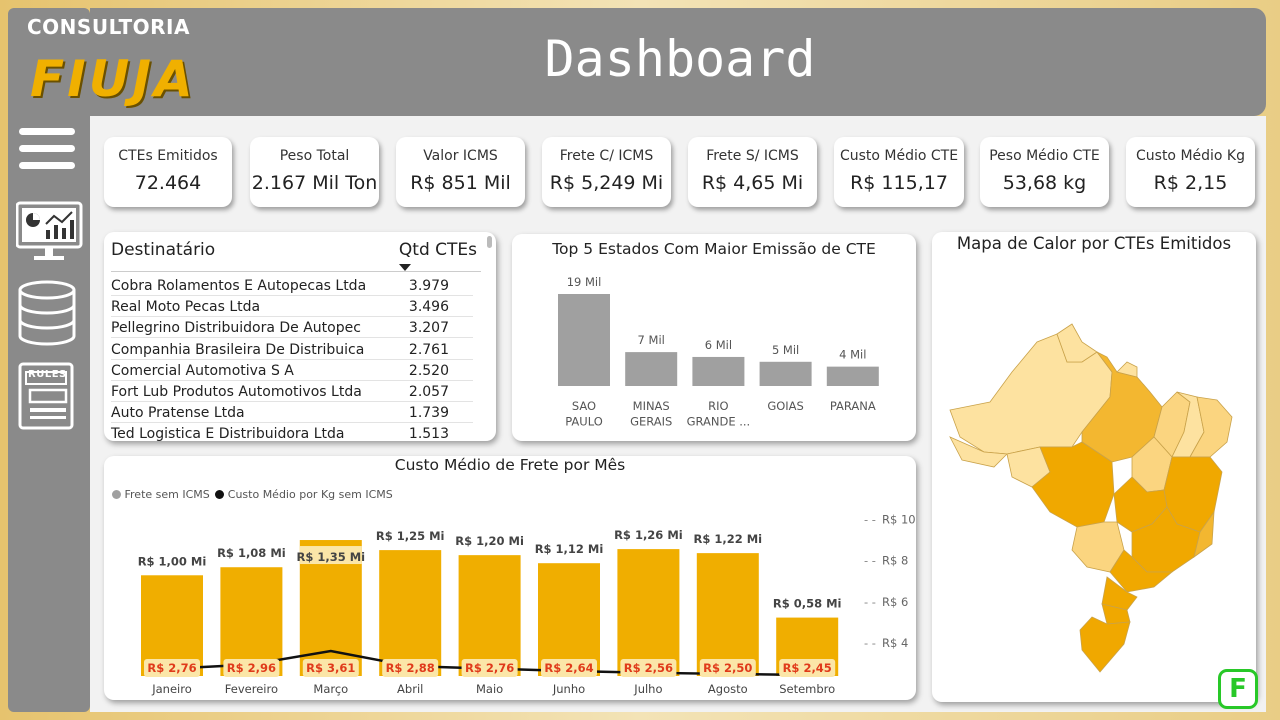 The height and width of the screenshot is (720, 1280). Describe the element at coordinates (899, 519) in the screenshot. I see `y2-tick-label: R$ 10` at that location.